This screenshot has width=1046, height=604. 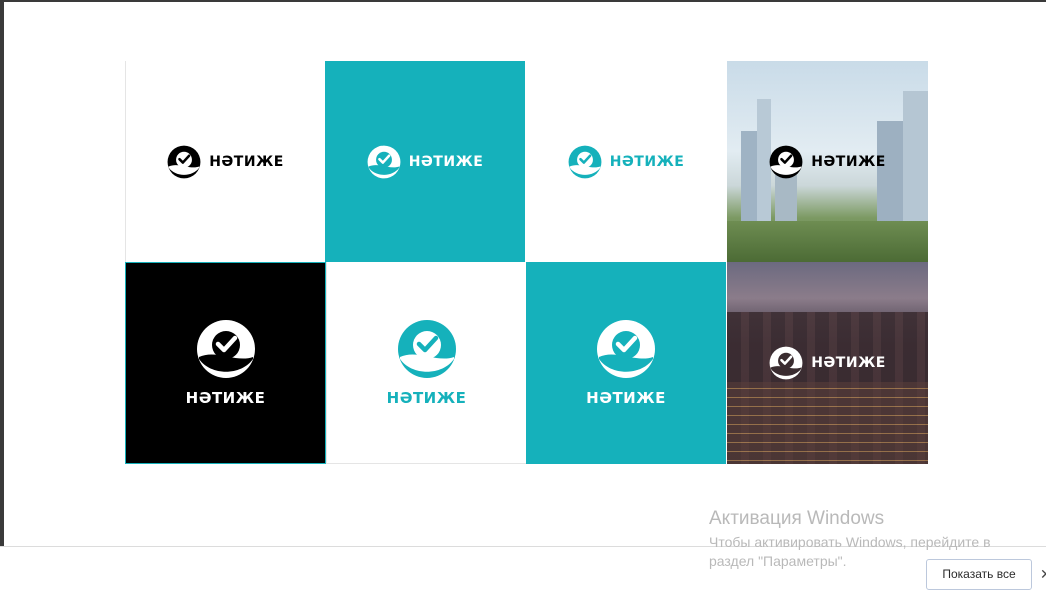 I want to click on activation-title: Активация Windows, so click(x=797, y=518).